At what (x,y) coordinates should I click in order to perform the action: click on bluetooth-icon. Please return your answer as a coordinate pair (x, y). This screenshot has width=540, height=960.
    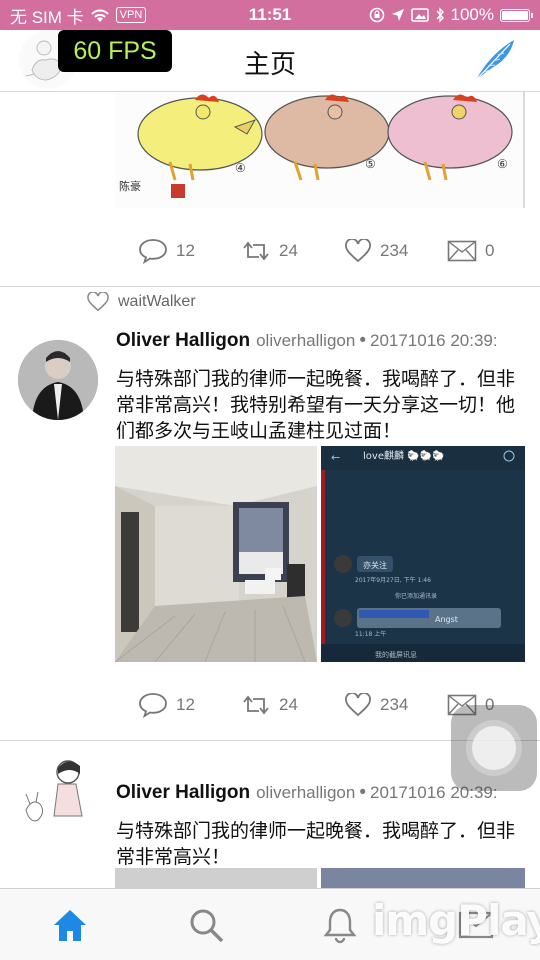
    Looking at the image, I should click on (439, 15).